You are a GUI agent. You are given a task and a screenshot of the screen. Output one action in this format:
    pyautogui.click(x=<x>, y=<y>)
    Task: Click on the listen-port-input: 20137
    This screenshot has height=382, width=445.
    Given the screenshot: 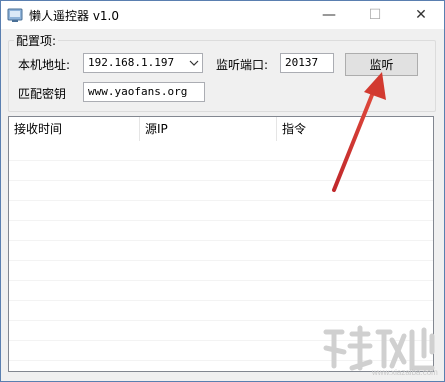 What is the action you would take?
    pyautogui.click(x=307, y=63)
    